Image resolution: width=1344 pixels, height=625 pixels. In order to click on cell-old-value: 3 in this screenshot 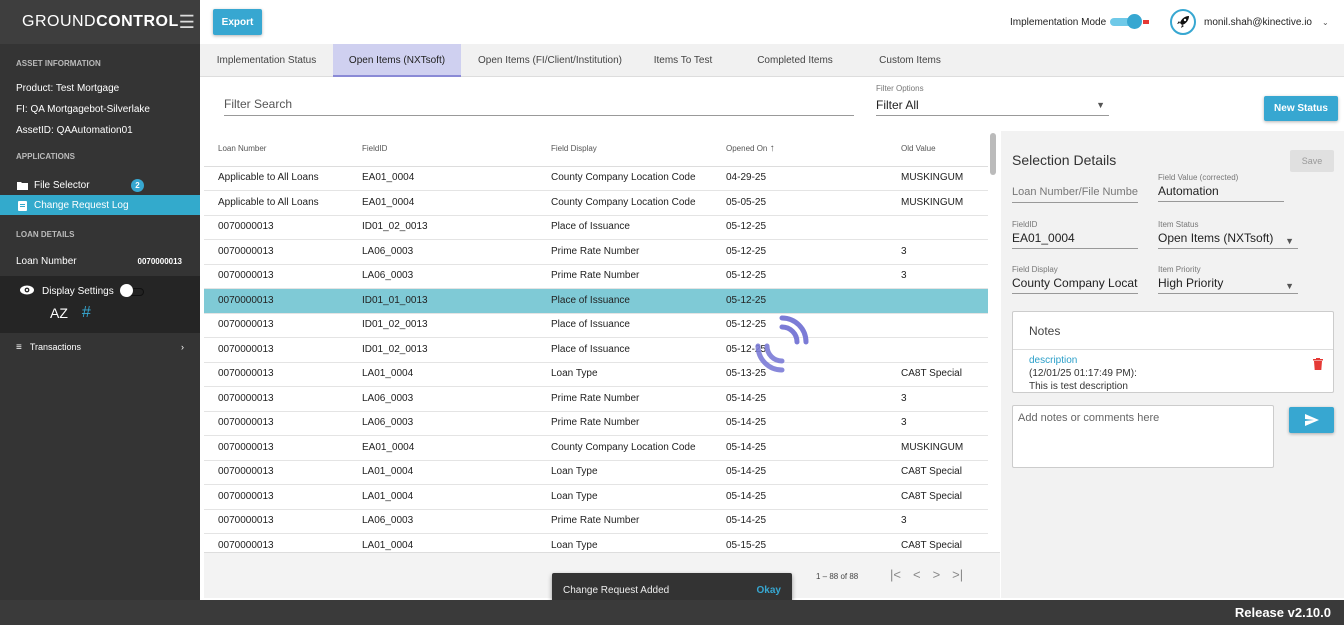, I will do `click(937, 276)`.